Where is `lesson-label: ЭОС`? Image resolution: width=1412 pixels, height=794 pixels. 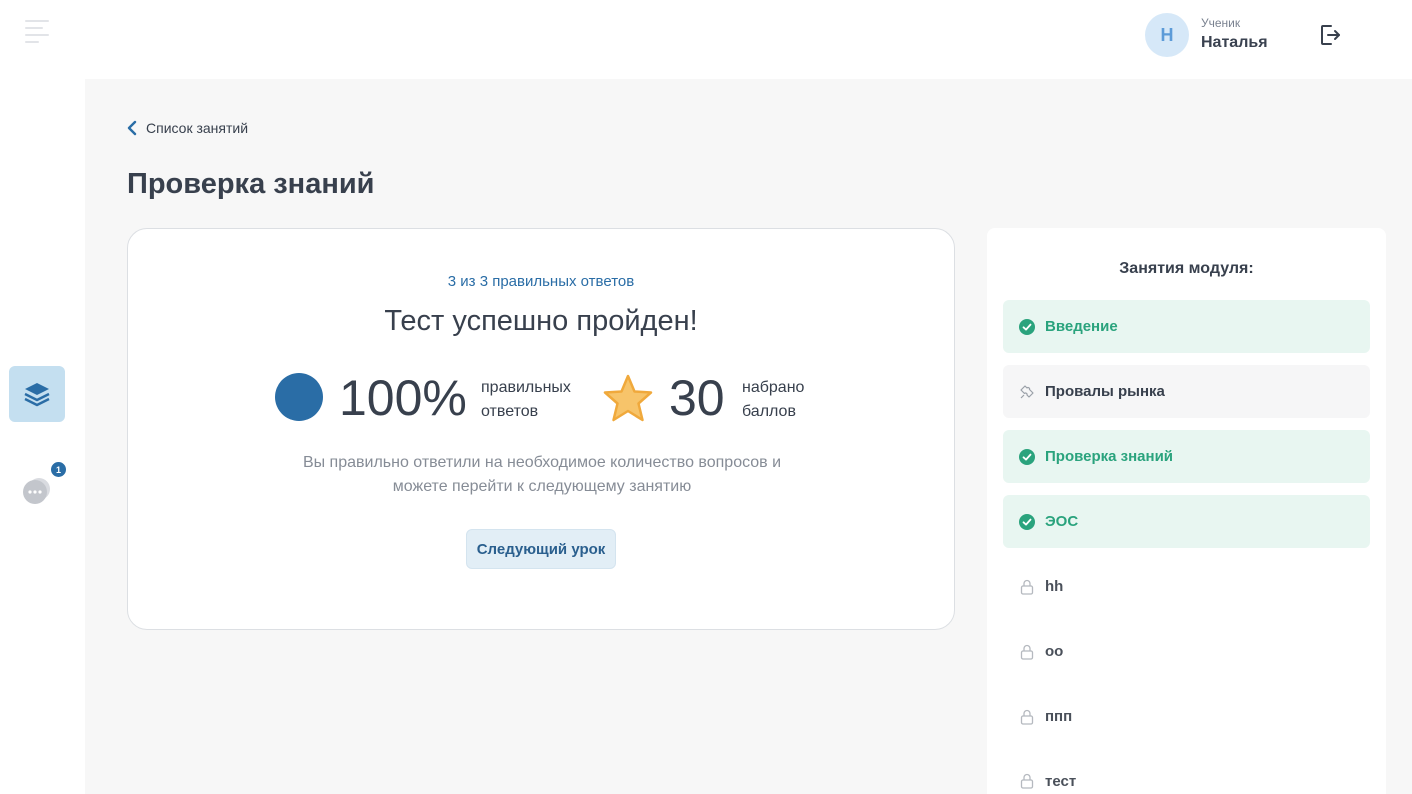 lesson-label: ЭОС is located at coordinates (1062, 521).